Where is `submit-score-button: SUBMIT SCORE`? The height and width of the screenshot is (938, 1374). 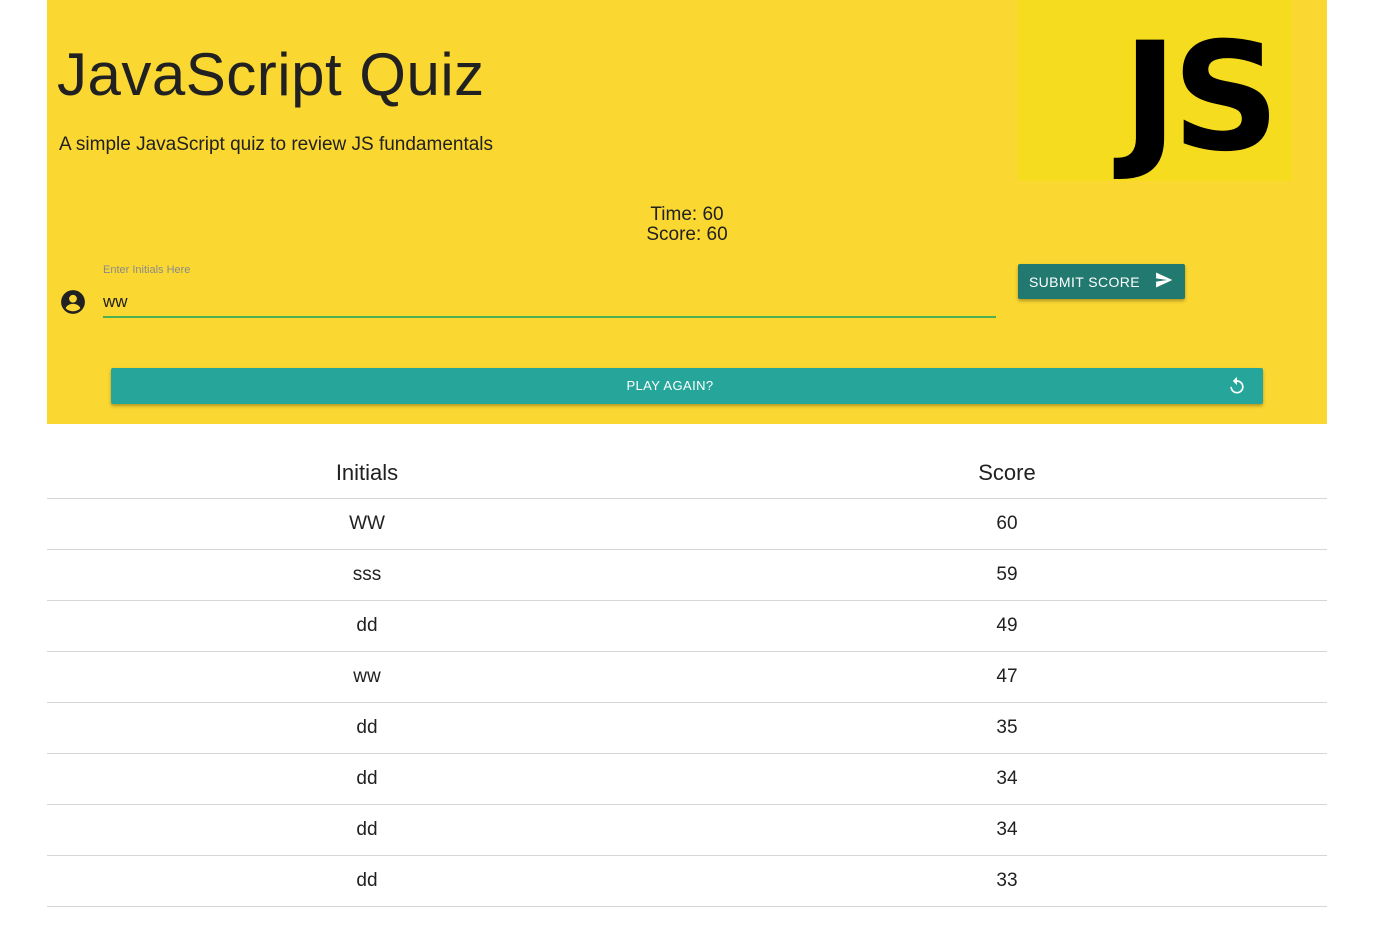
submit-score-button: SUBMIT SCORE is located at coordinates (1101, 281).